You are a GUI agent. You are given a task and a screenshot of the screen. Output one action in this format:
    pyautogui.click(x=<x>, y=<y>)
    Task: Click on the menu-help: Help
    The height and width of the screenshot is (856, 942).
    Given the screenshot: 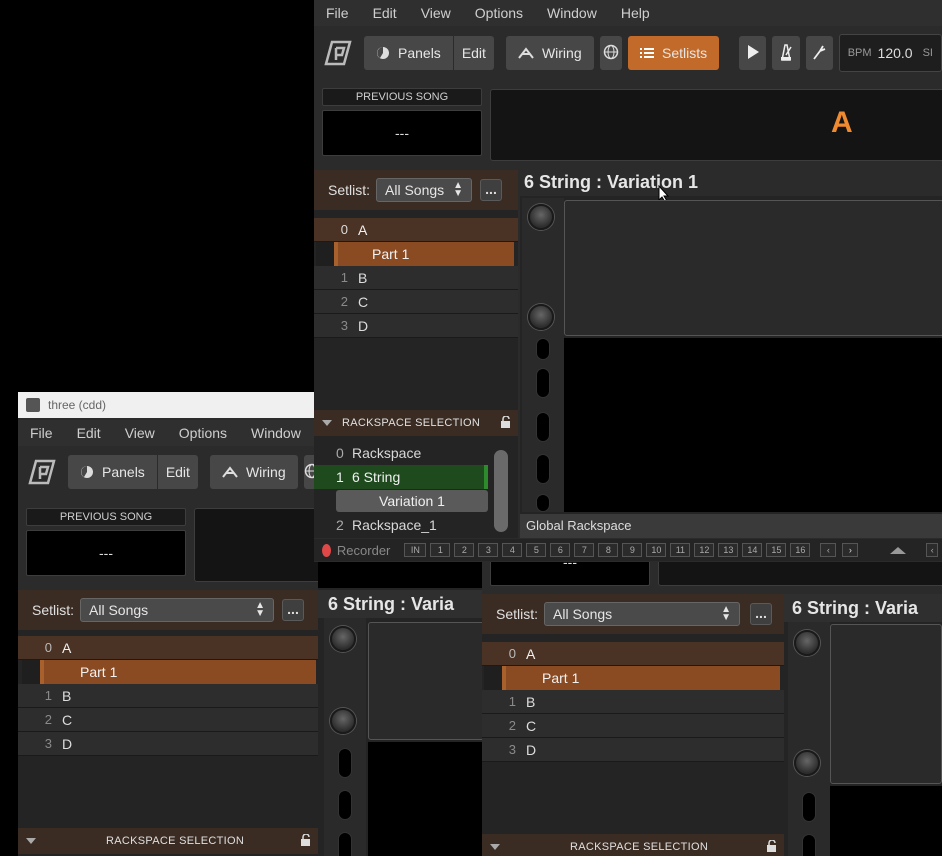 What is the action you would take?
    pyautogui.click(x=635, y=13)
    